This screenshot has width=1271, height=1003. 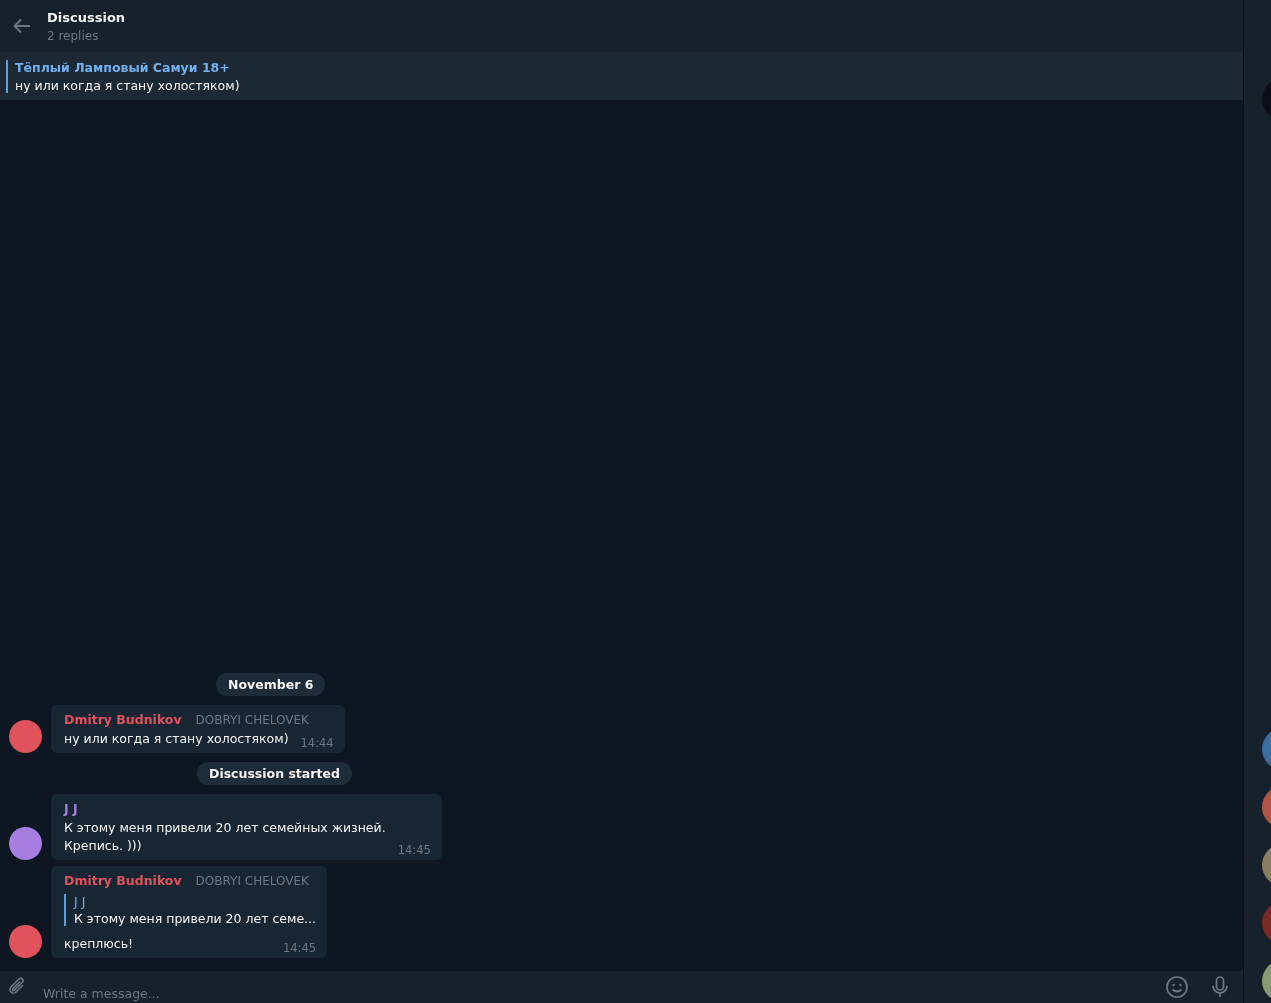 What do you see at coordinates (127, 85) in the screenshot?
I see `pinned-text: ну или когда я стану холостяком)` at bounding box center [127, 85].